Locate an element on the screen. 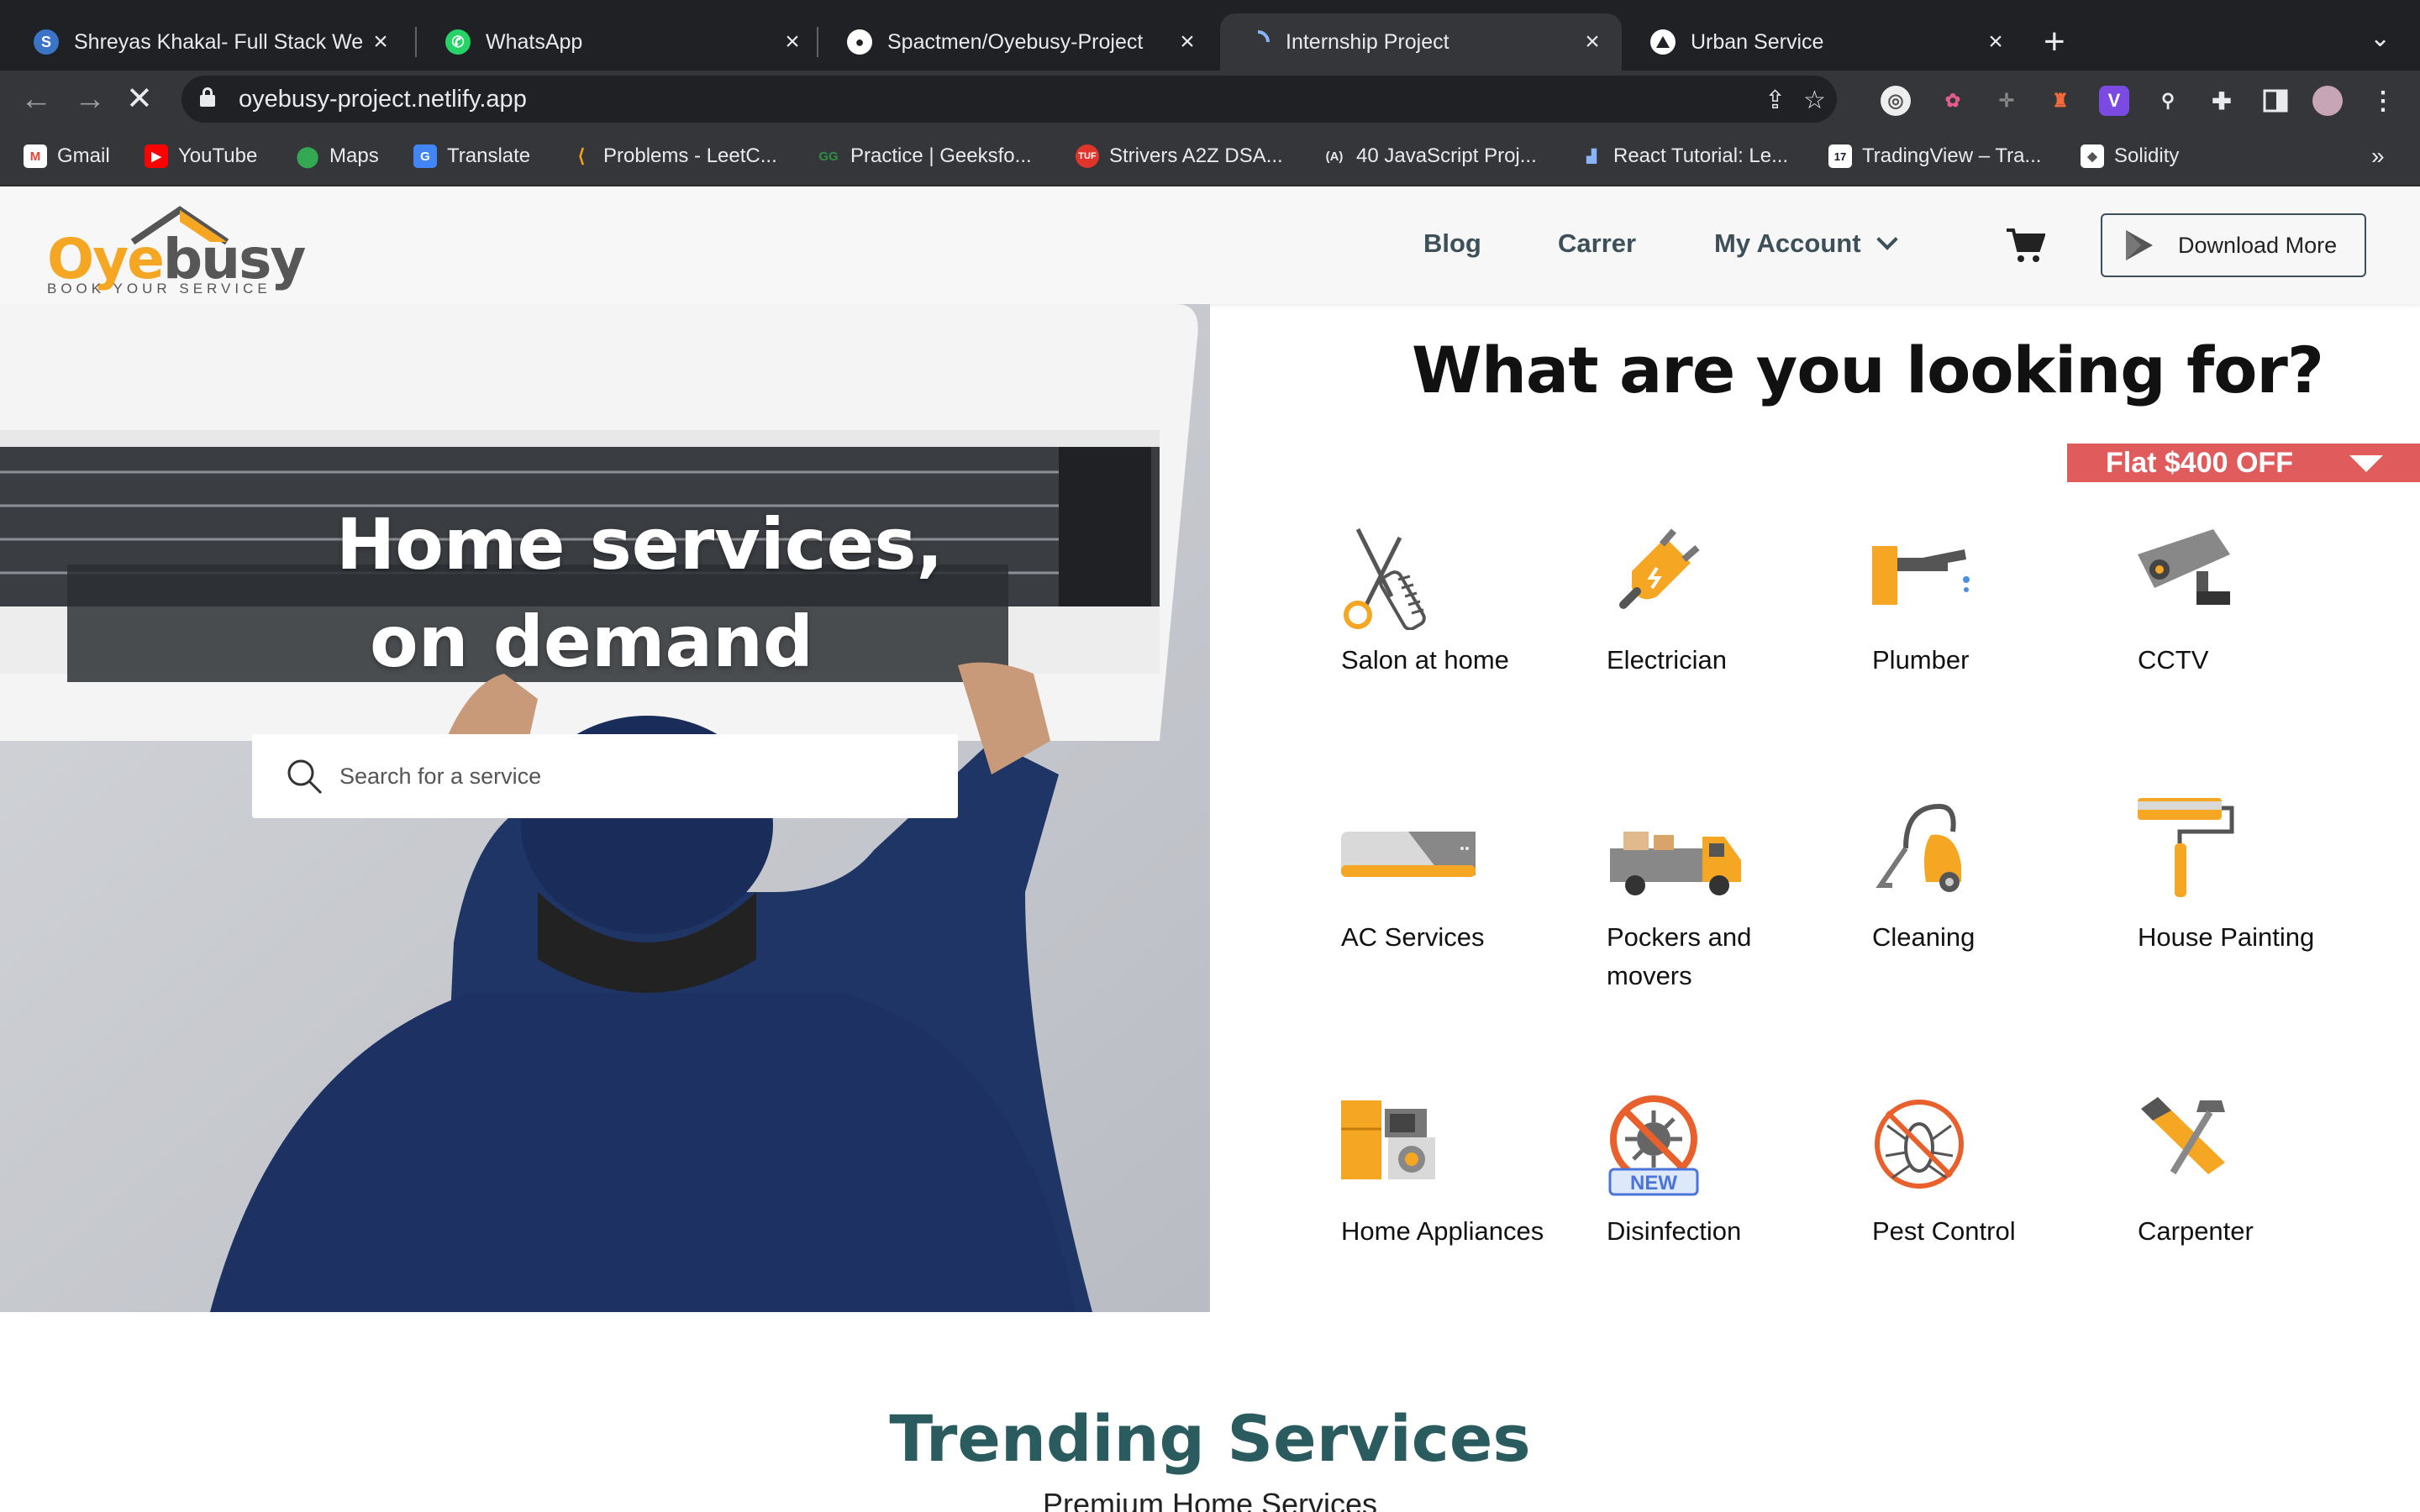 The height and width of the screenshot is (1512, 2420). tab-whatsapp: ✆ WhatsApp × is located at coordinates (621, 42).